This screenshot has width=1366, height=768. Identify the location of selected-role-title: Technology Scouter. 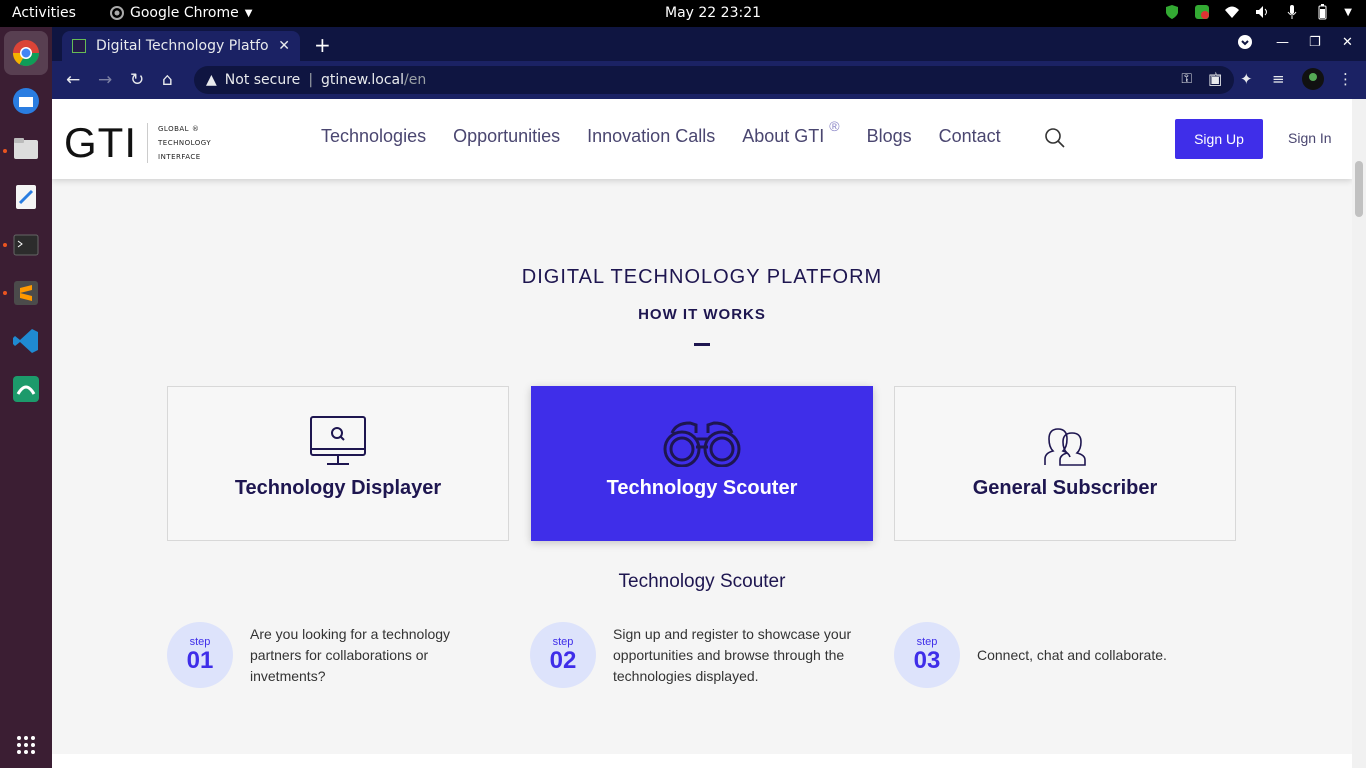
(702, 581).